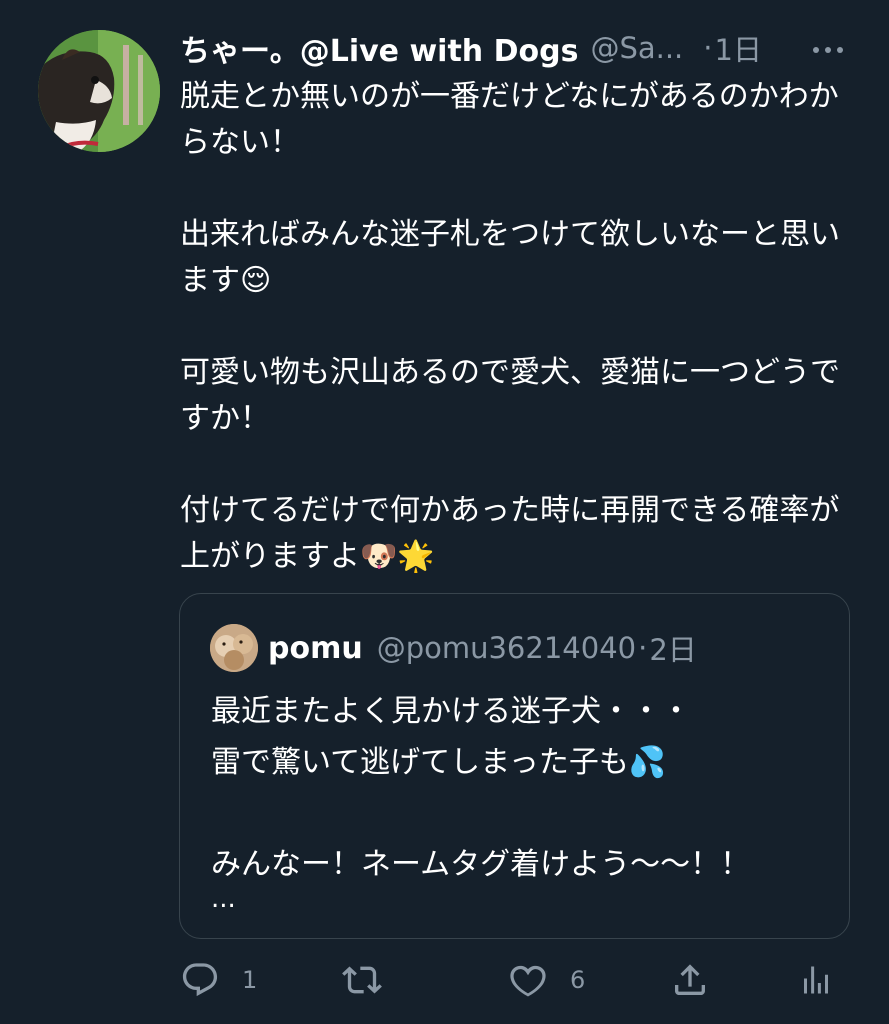 This screenshot has height=1024, width=889. What do you see at coordinates (234, 648) in the screenshot?
I see `quoted-author-avatar` at bounding box center [234, 648].